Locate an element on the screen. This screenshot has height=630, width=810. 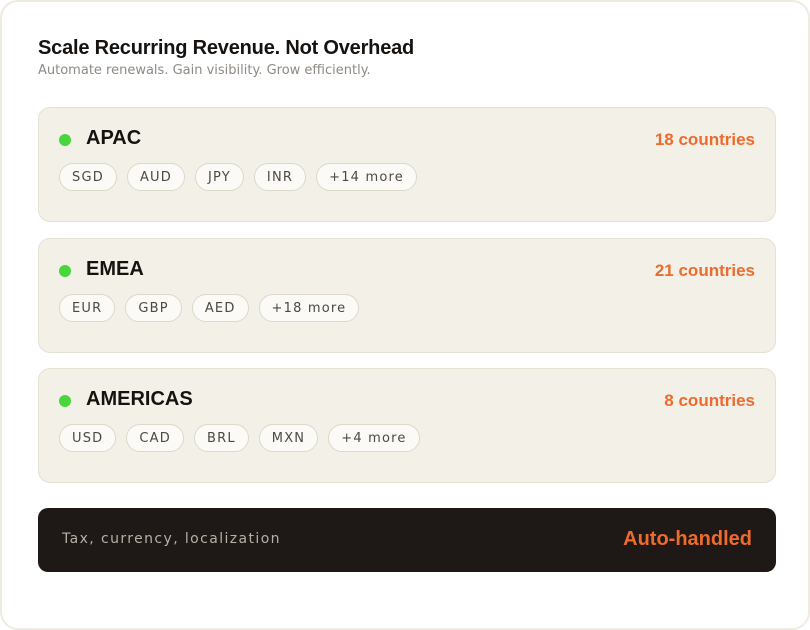
currency-chip: BRL is located at coordinates (221, 438).